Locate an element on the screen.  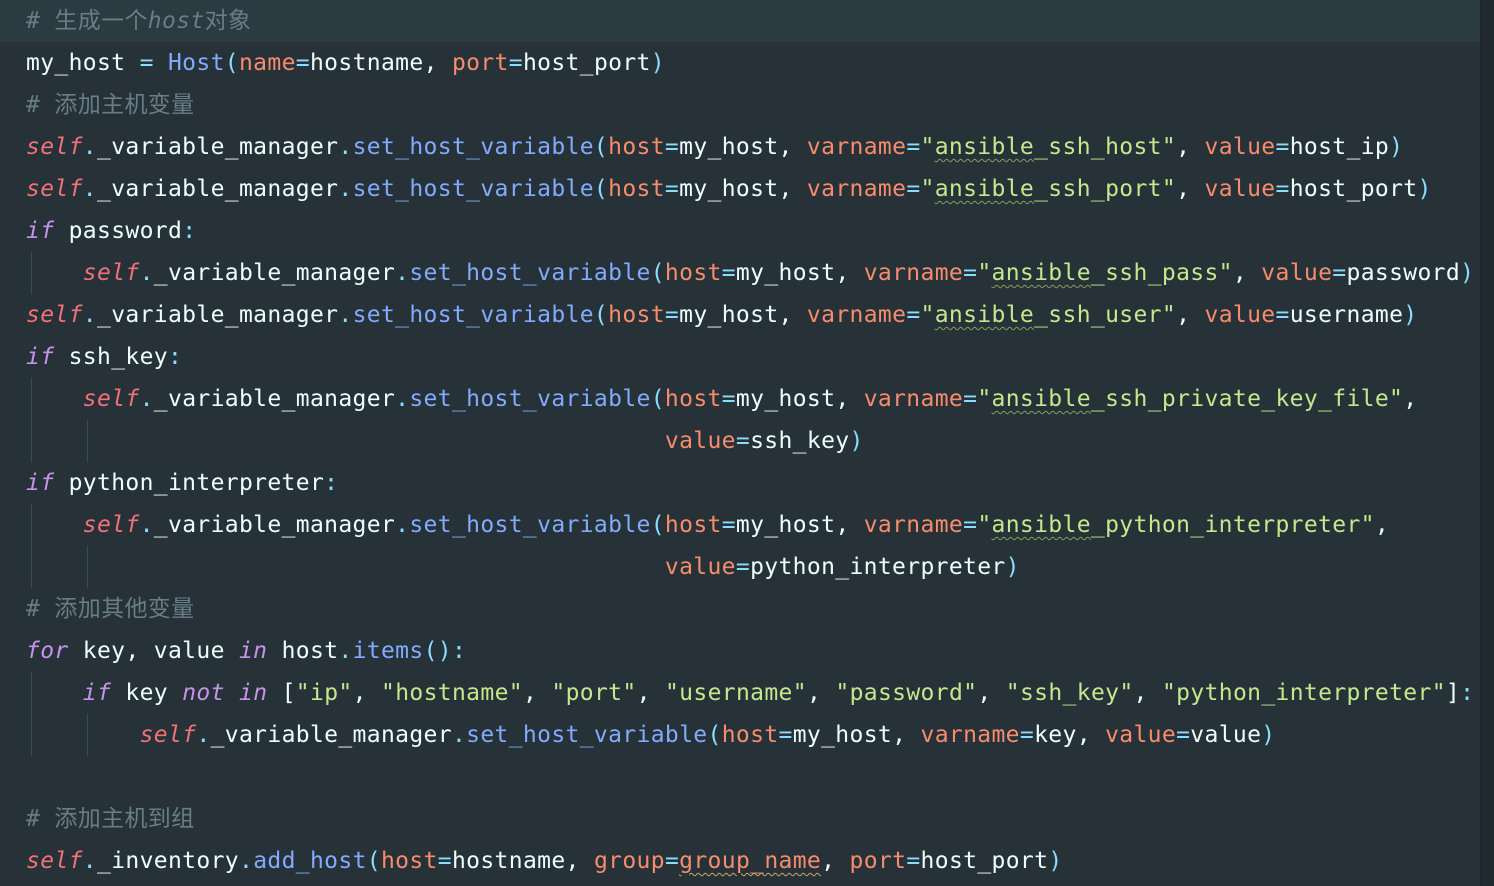
code-line: # 生成一个host对象 is located at coordinates (138, 21).